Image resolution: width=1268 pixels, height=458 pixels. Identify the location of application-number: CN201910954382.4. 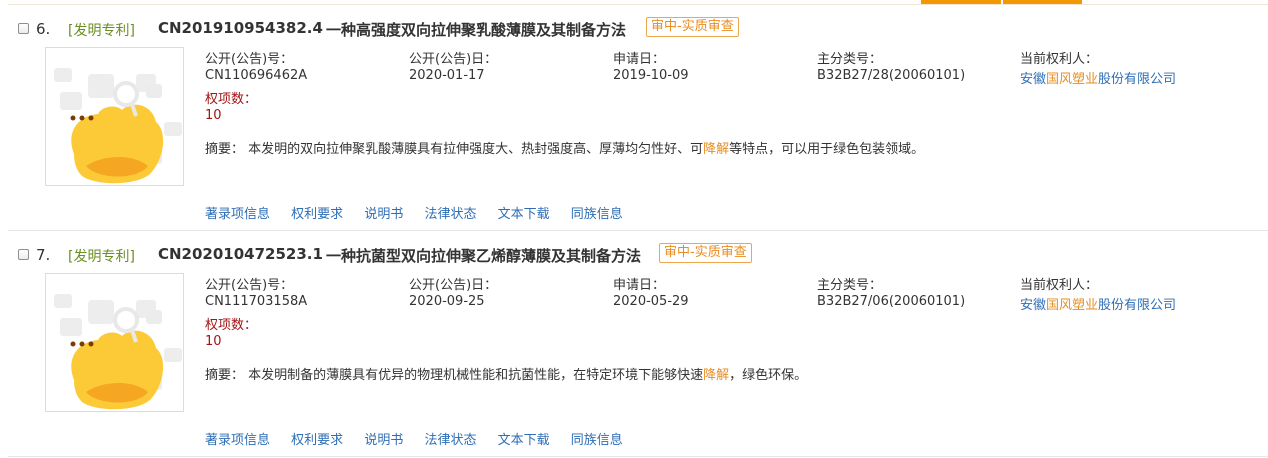
(240, 28).